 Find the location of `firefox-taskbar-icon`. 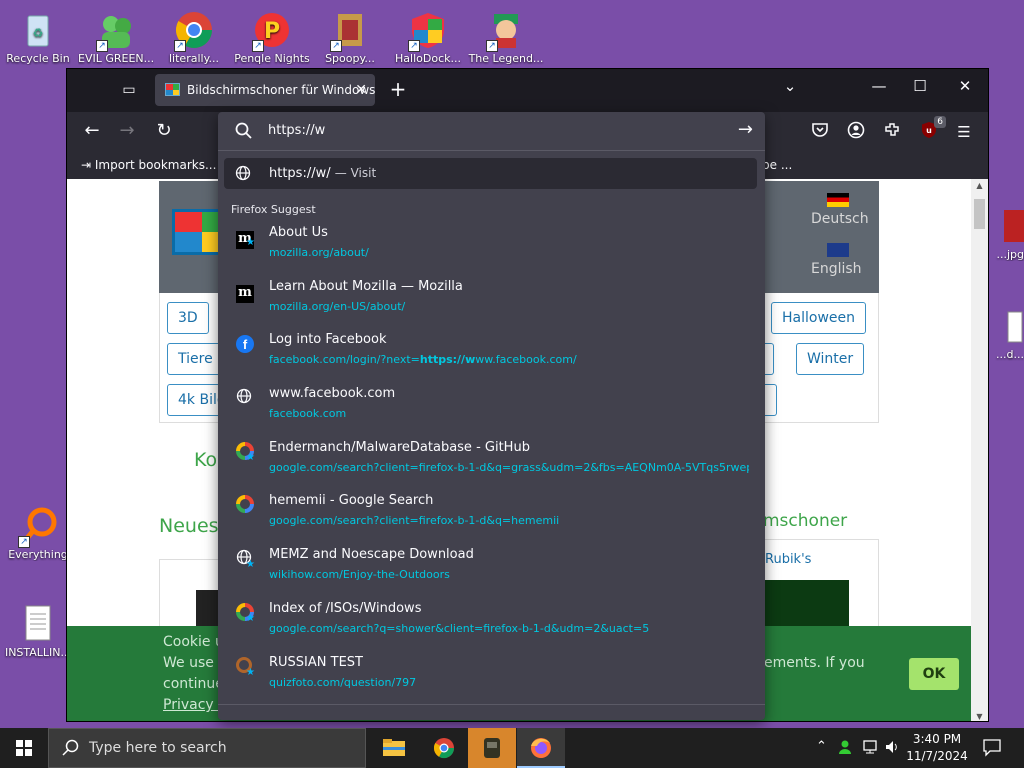

firefox-taskbar-icon is located at coordinates (541, 748).